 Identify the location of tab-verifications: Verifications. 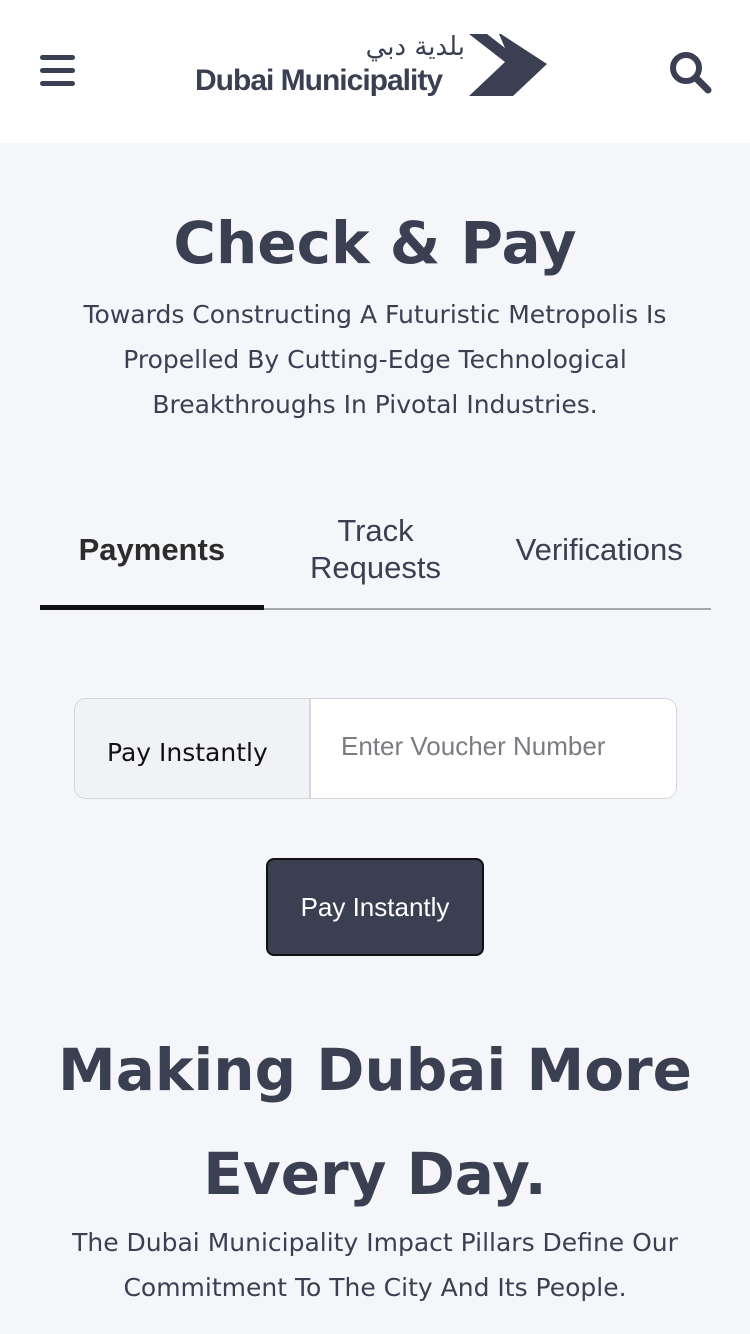
(599, 549).